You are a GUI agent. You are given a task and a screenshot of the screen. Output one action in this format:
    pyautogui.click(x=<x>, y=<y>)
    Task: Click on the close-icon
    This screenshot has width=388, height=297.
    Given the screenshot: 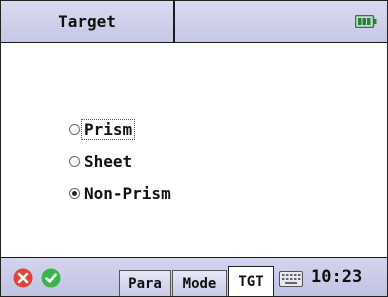 What is the action you would take?
    pyautogui.click(x=23, y=278)
    